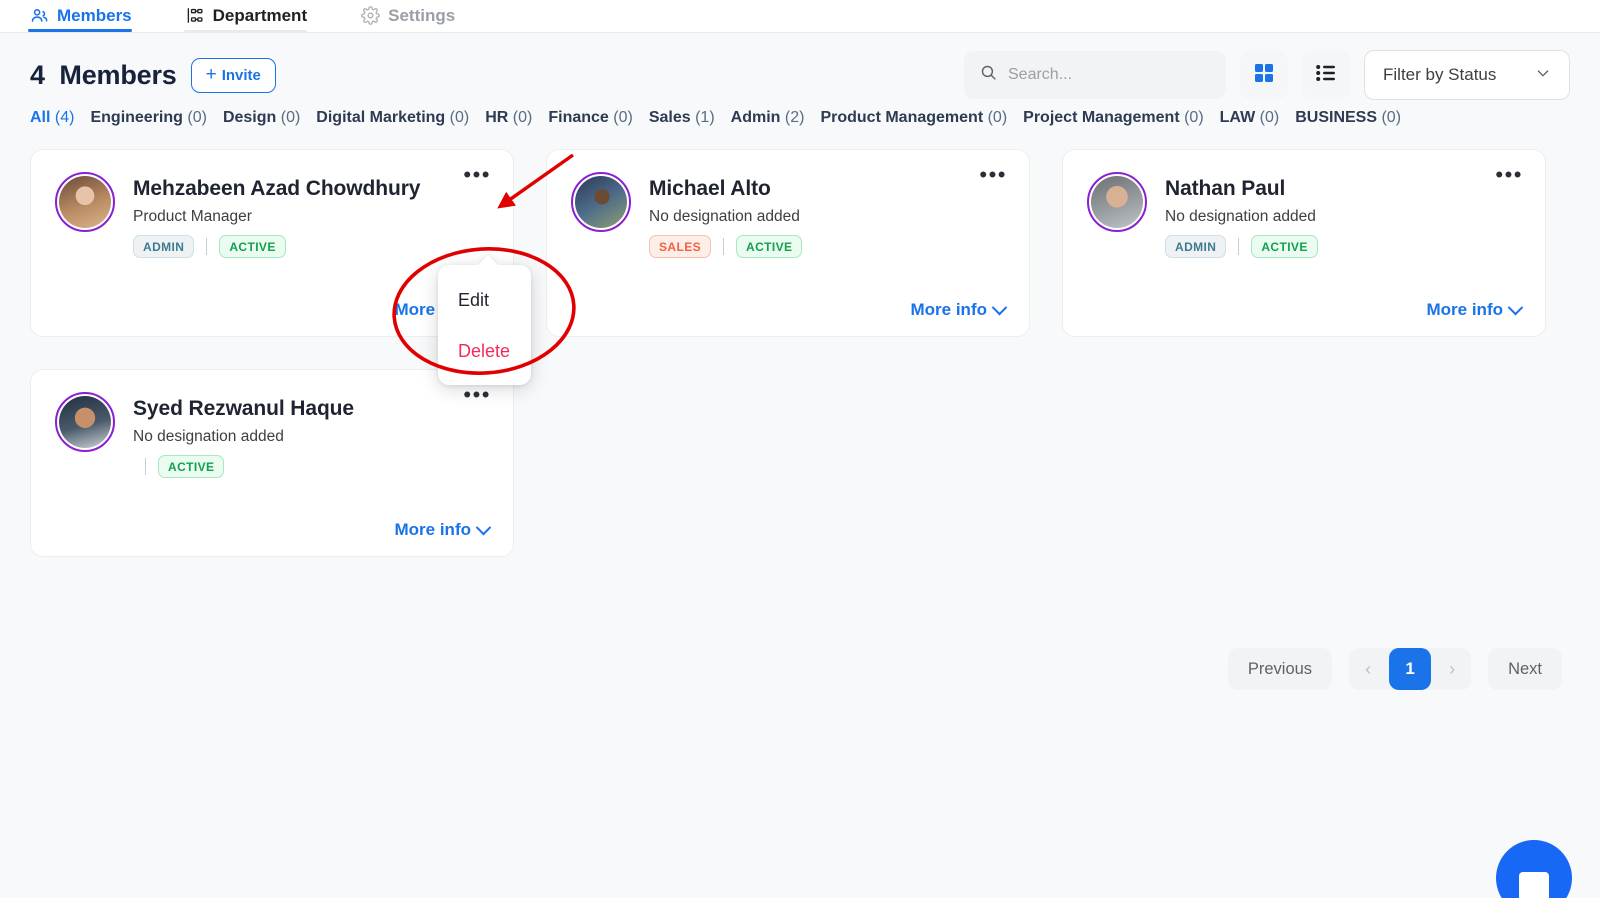  I want to click on department-filter-count: (1), so click(705, 117).